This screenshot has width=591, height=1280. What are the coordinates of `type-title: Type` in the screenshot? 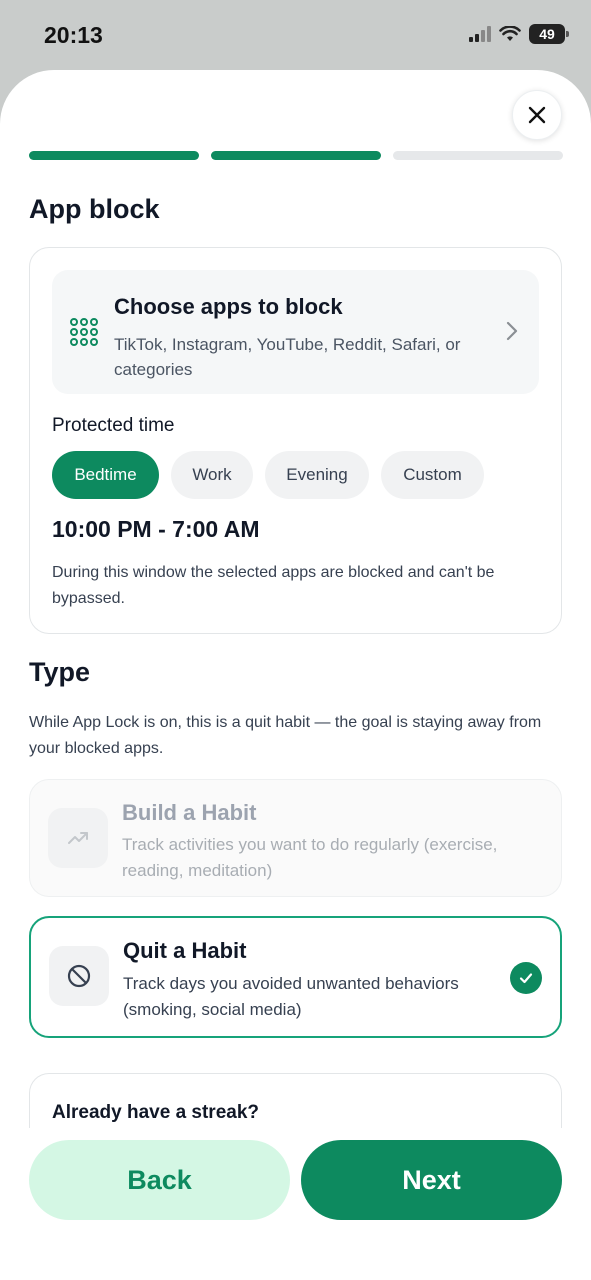 It's located at (60, 672).